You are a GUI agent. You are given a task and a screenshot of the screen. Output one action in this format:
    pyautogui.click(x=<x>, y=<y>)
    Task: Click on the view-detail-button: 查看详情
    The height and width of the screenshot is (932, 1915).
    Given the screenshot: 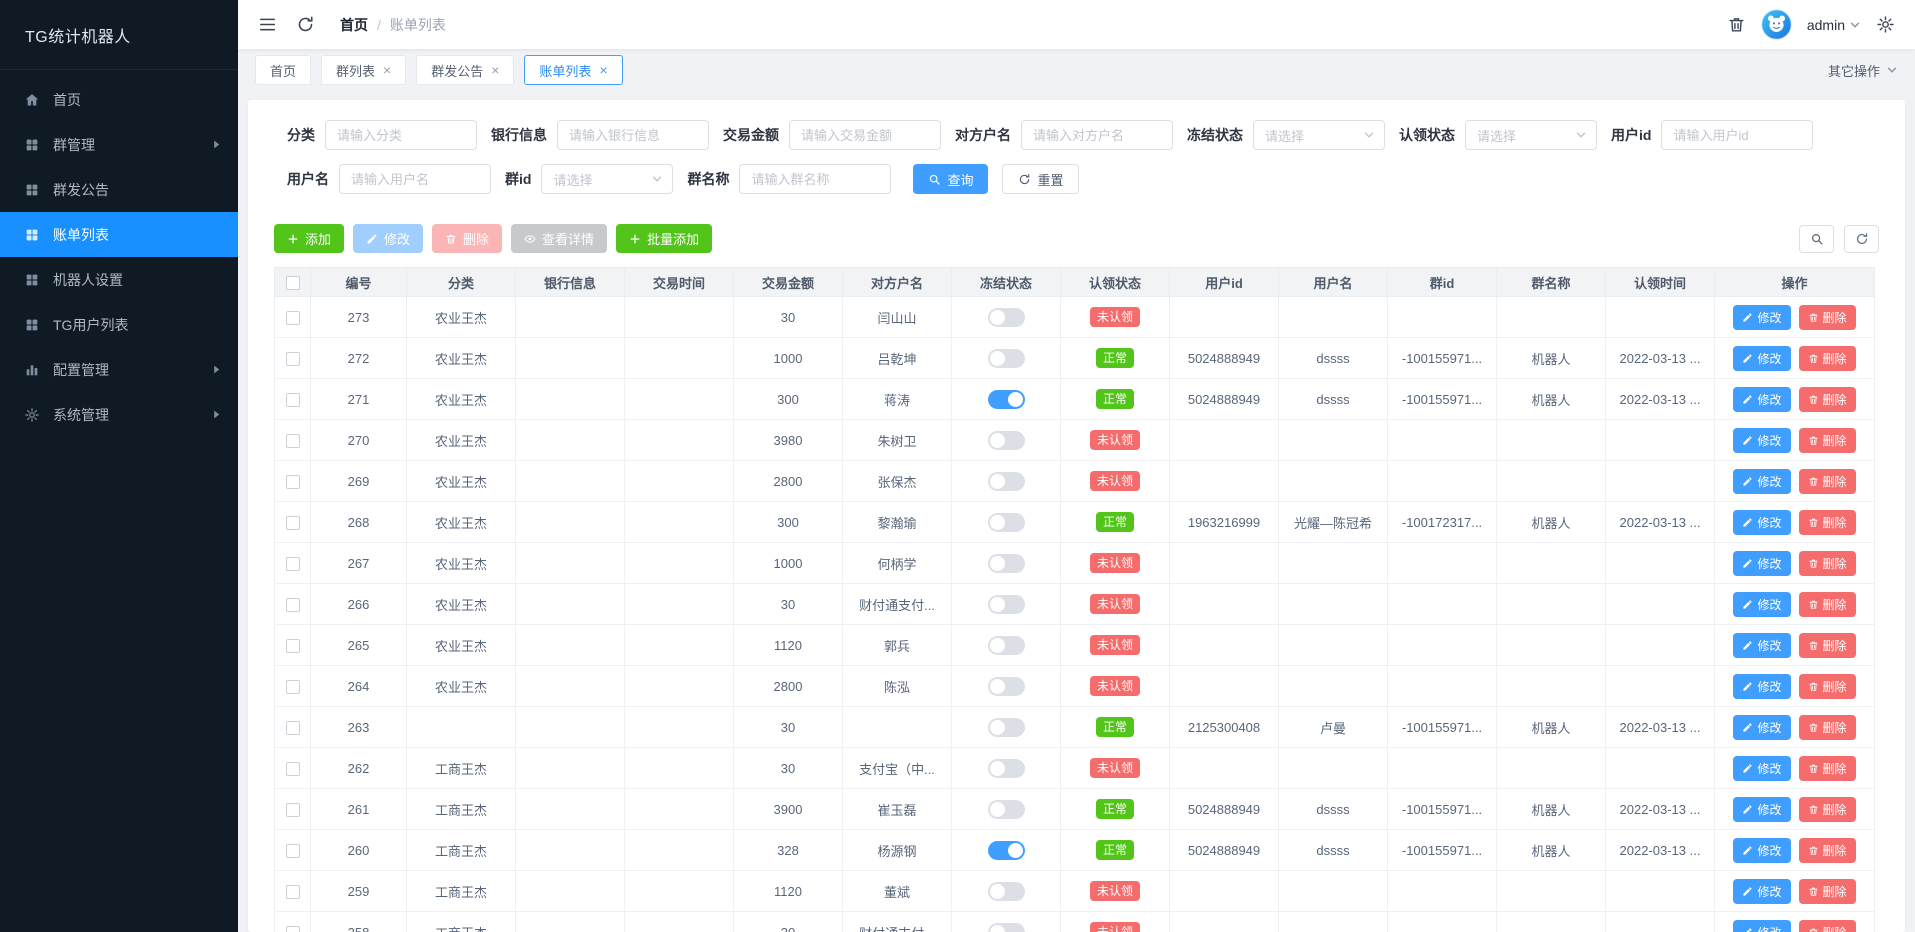 What is the action you would take?
    pyautogui.click(x=559, y=238)
    